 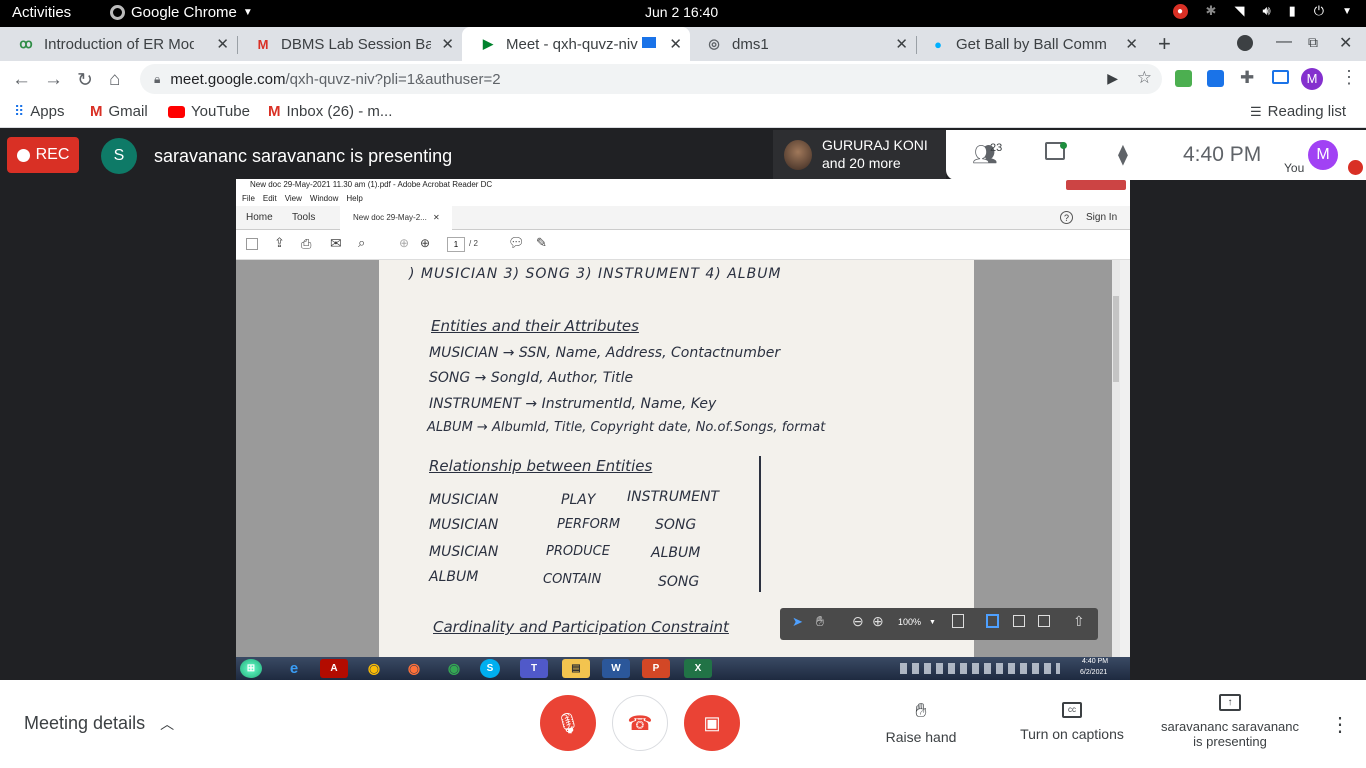 I want to click on tab-dbms-lab: M DBMS Lab Session Batch ✕, so click(x=349, y=44).